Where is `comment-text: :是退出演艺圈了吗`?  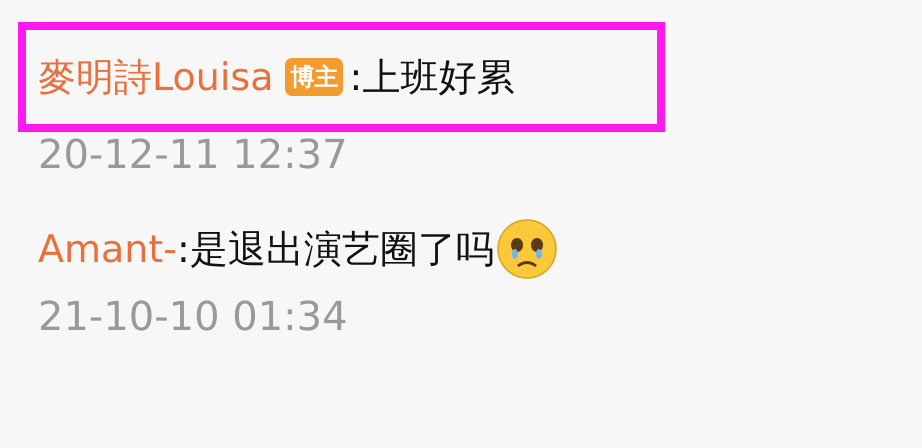
comment-text: :是退出演艺圈了吗 is located at coordinates (335, 249).